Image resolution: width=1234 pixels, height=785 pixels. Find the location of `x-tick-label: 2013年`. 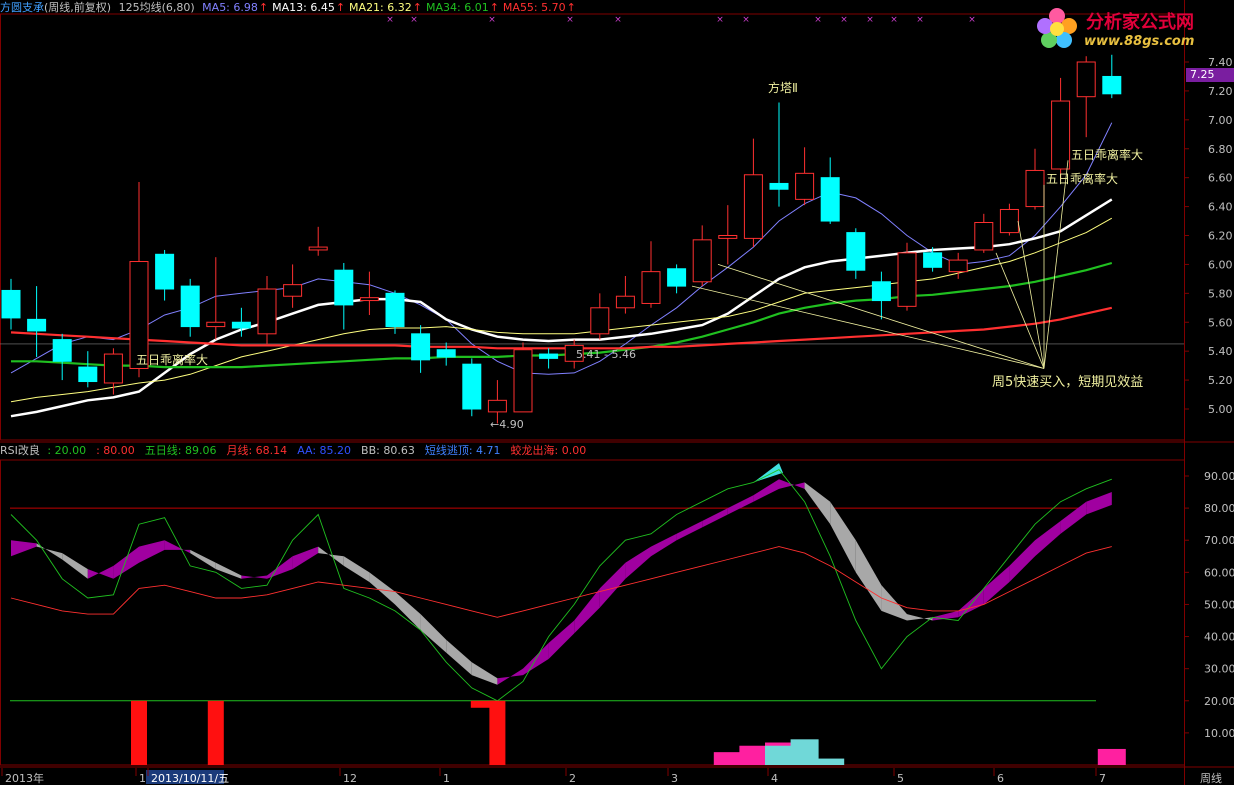

x-tick-label: 2013年 is located at coordinates (24, 778).